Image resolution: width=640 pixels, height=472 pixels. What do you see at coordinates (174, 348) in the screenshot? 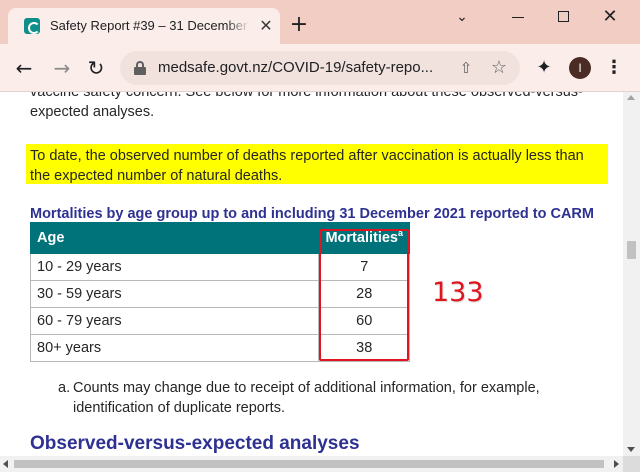
I see `age-cell: 80+ years` at bounding box center [174, 348].